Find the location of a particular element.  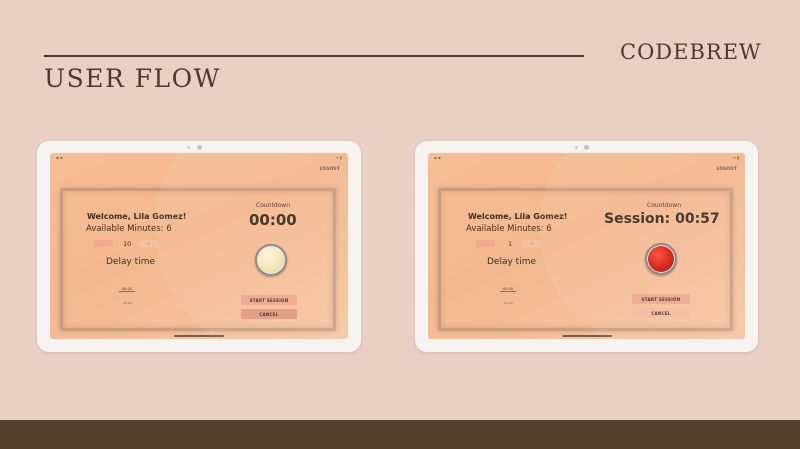

stepper-value: 10 is located at coordinates (127, 244).